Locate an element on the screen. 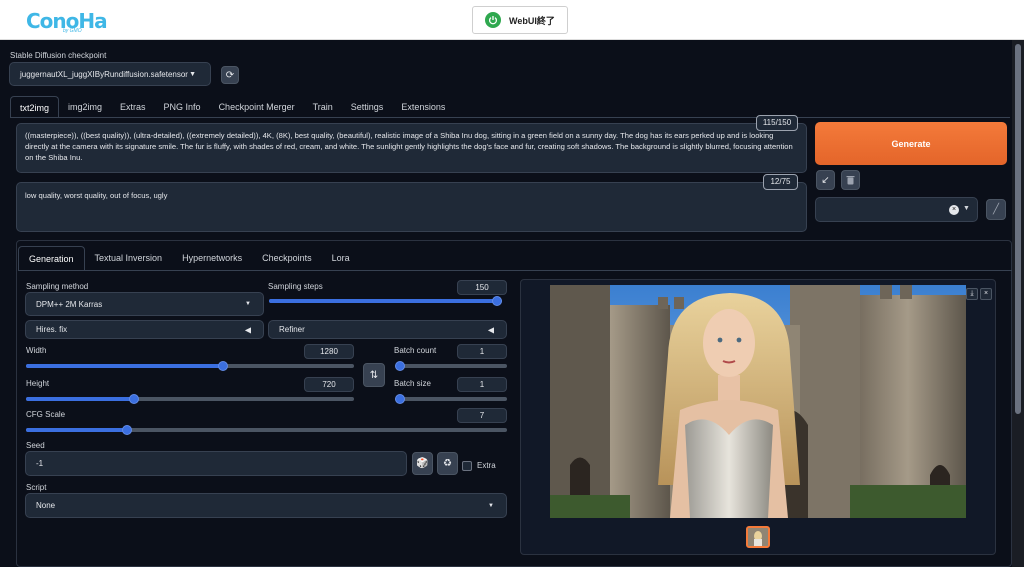 The image size is (1024, 567). cfg-scale-input: 7 is located at coordinates (482, 415).